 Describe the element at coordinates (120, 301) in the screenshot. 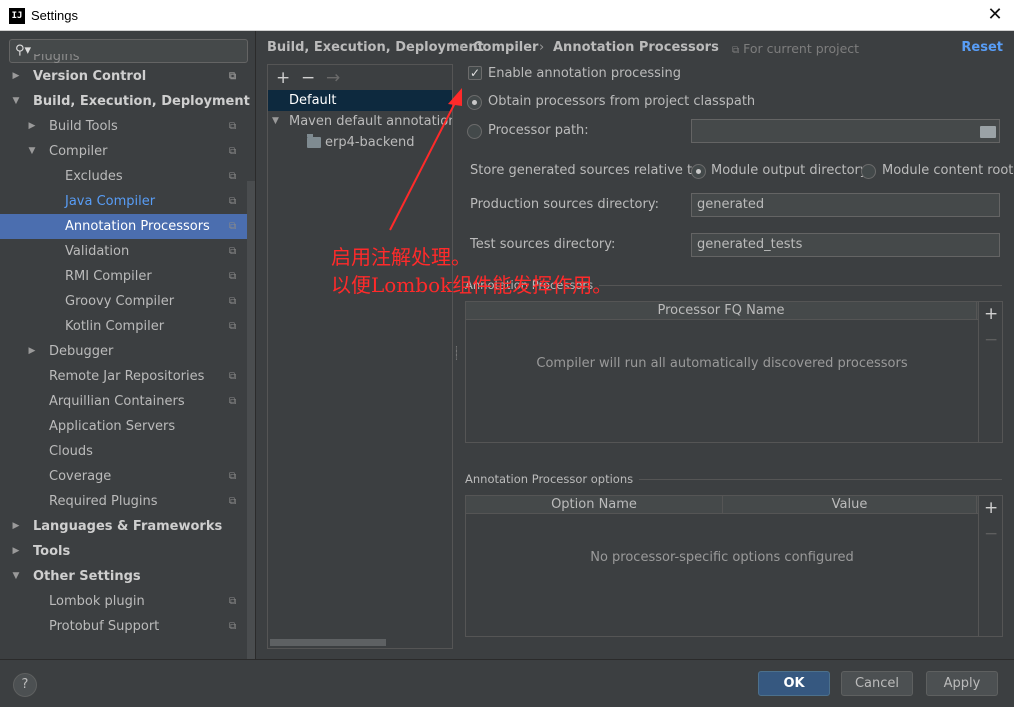

I see `sidebar-item-label: Groovy Compiler` at that location.